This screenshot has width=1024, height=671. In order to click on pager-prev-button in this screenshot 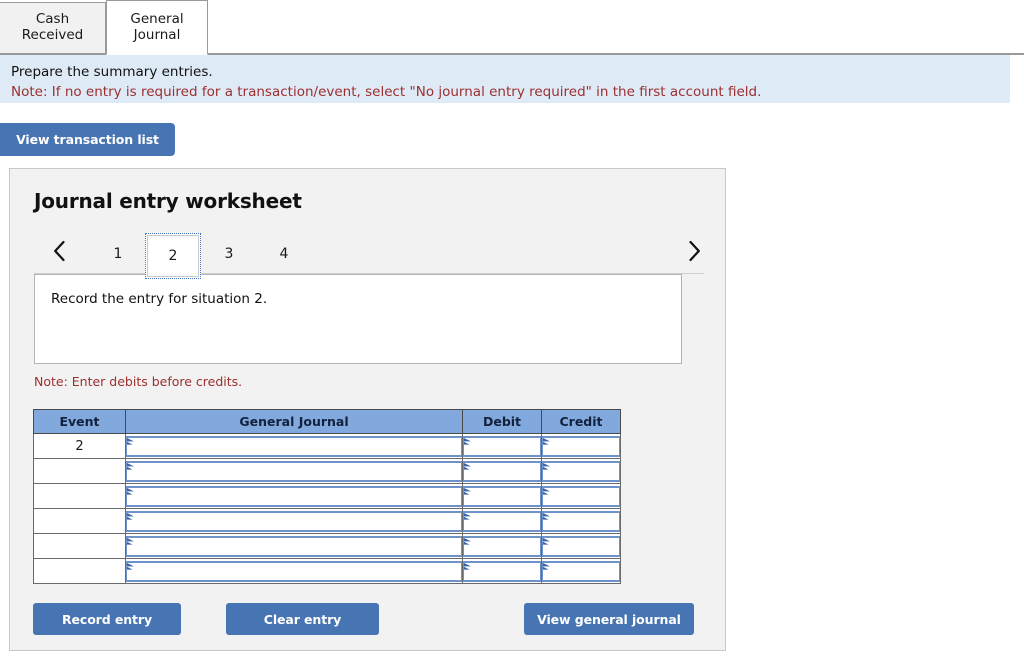, I will do `click(59, 251)`.